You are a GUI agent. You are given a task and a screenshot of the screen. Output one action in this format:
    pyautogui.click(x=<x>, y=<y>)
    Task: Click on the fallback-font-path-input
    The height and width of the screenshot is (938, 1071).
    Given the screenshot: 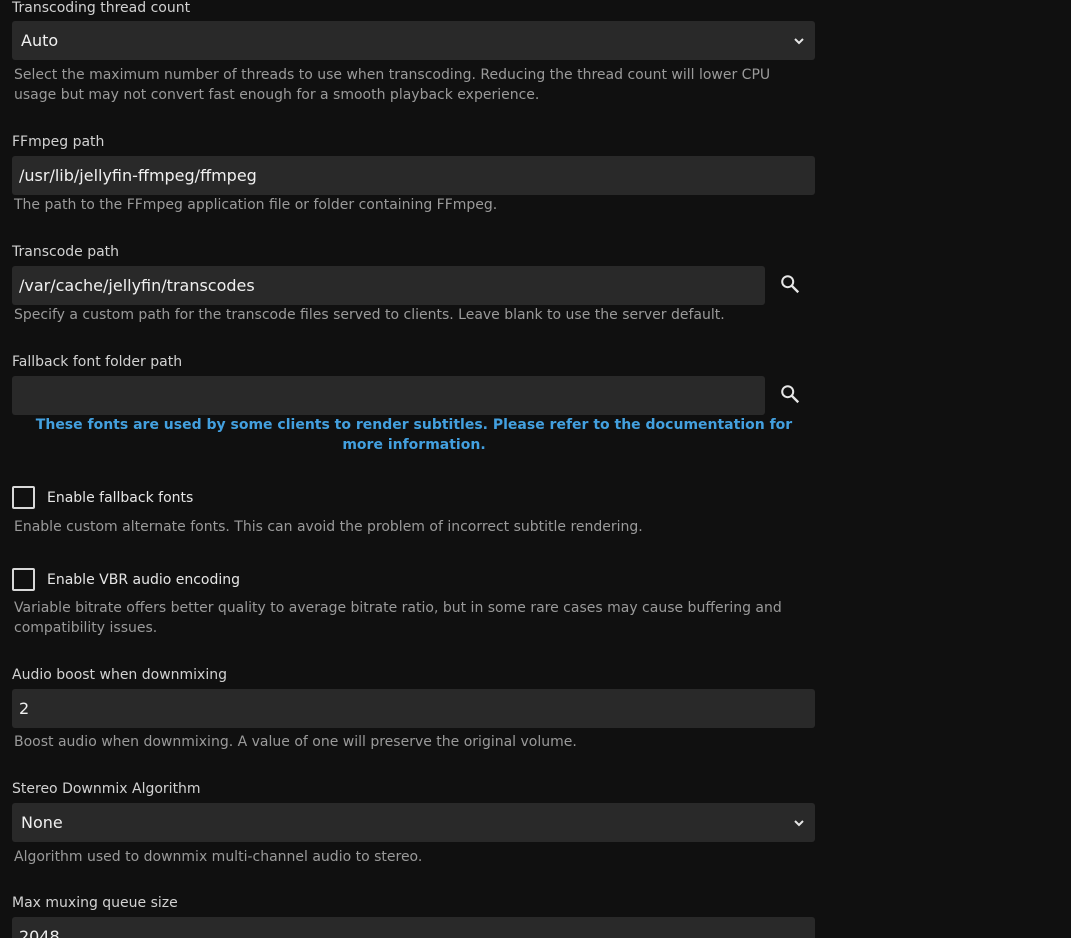 What is the action you would take?
    pyautogui.click(x=388, y=395)
    